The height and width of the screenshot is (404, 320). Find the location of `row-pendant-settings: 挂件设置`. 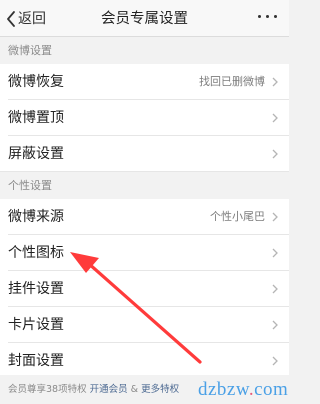

row-pendant-settings: 挂件设置 is located at coordinates (144, 289).